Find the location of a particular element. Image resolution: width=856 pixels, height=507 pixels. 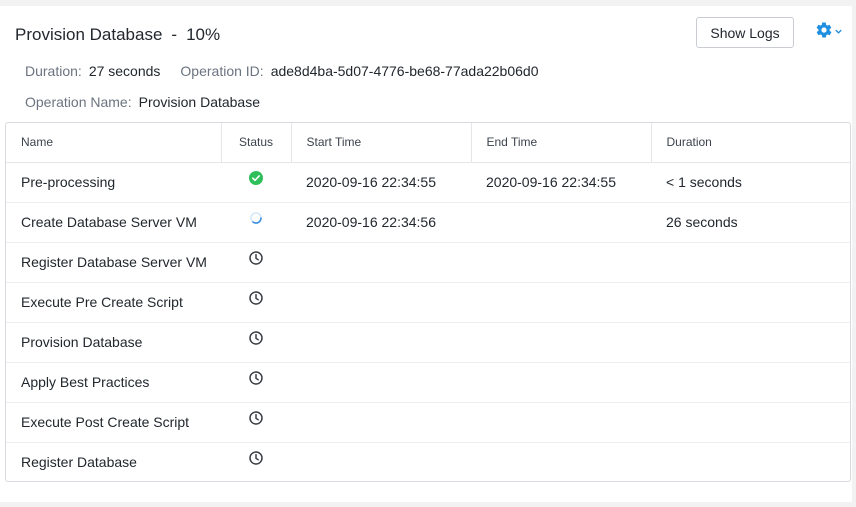

table-row: Provision Database is located at coordinates (428, 342).